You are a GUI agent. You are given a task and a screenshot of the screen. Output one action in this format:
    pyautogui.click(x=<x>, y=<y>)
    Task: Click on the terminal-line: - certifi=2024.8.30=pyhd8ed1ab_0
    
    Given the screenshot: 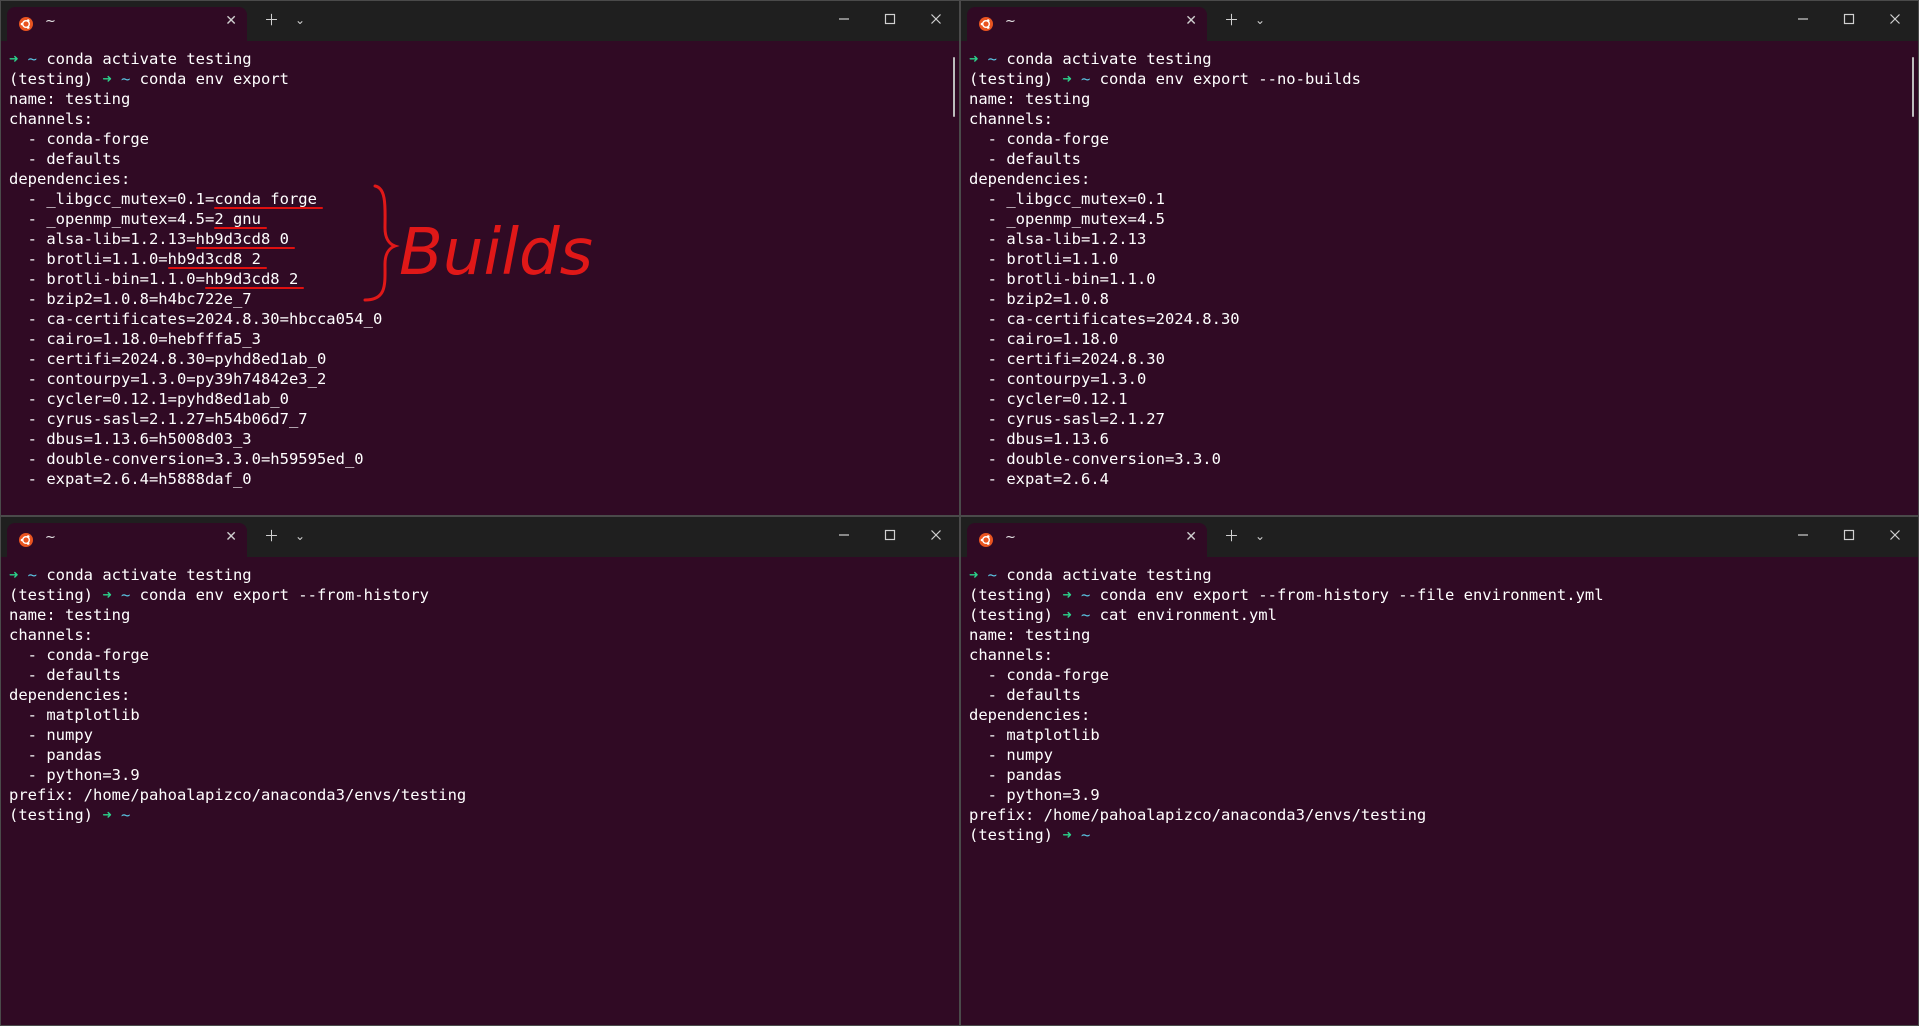 What is the action you would take?
    pyautogui.click(x=480, y=359)
    